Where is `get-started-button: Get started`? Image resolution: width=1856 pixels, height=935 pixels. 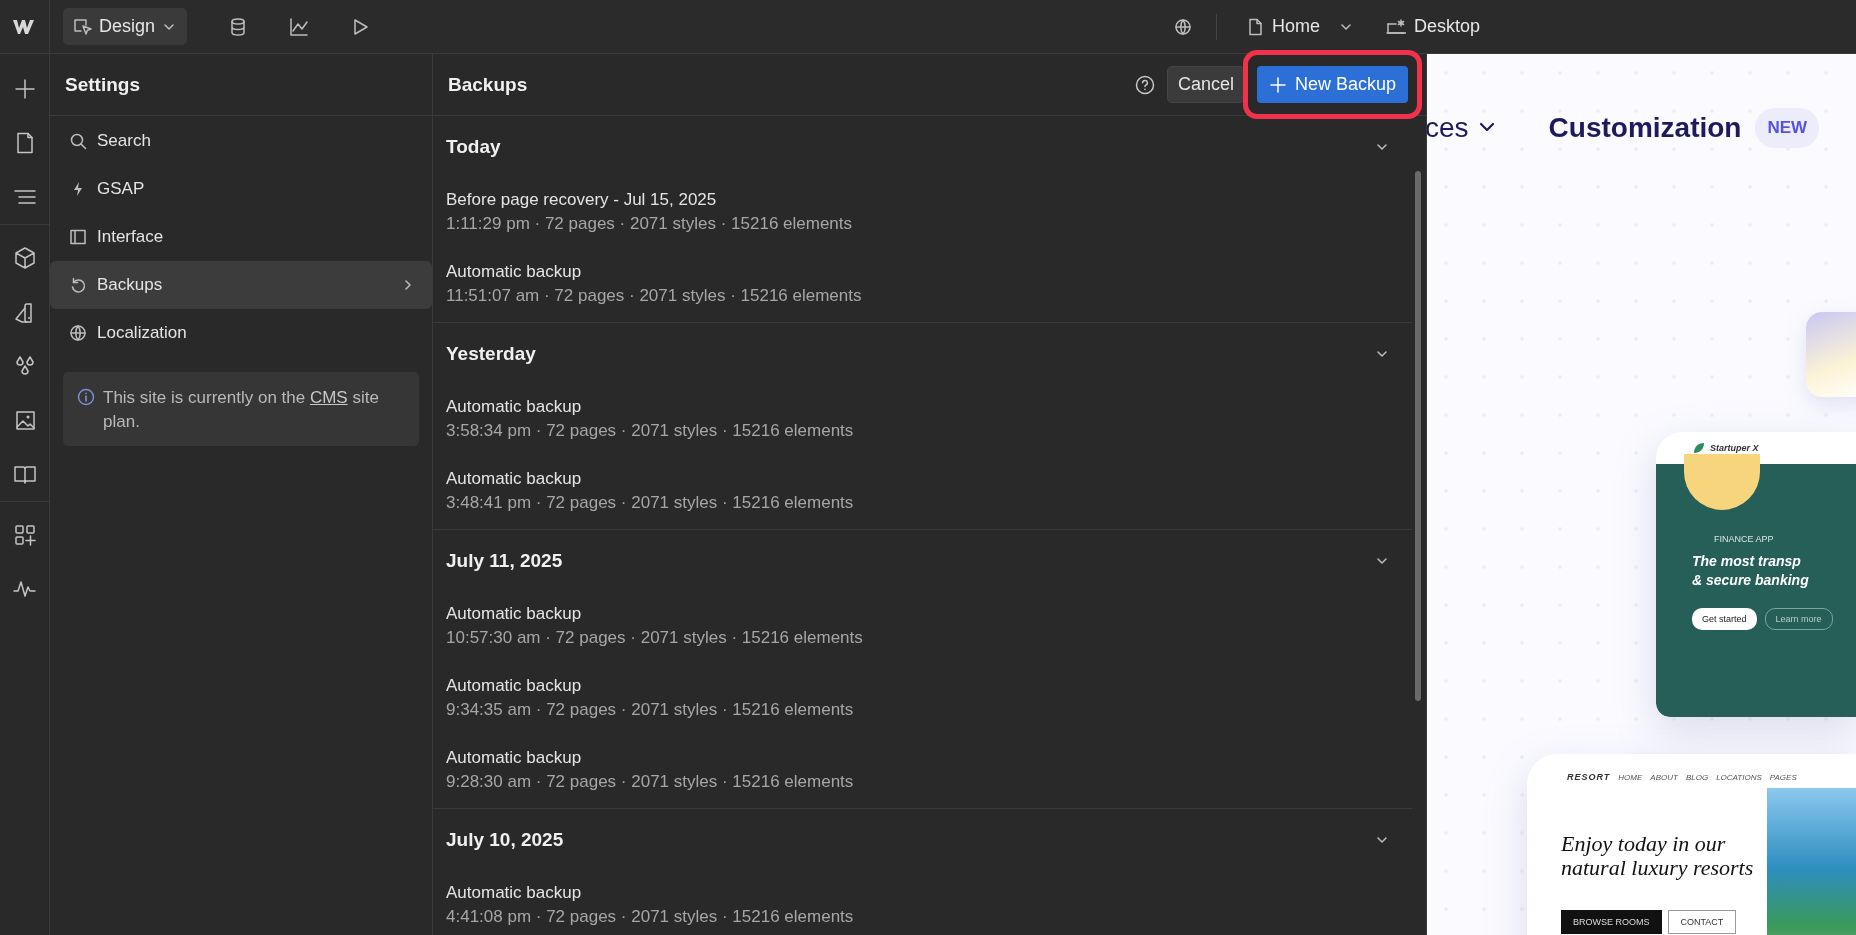
get-started-button: Get started is located at coordinates (1724, 619).